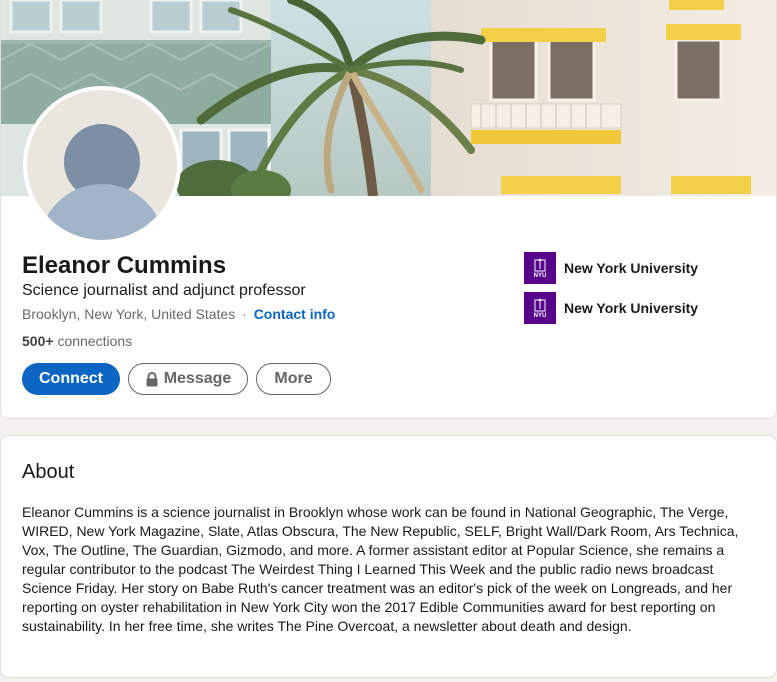  Describe the element at coordinates (164, 290) in the screenshot. I see `profile-headline: Science journalist and adjunct professor` at that location.